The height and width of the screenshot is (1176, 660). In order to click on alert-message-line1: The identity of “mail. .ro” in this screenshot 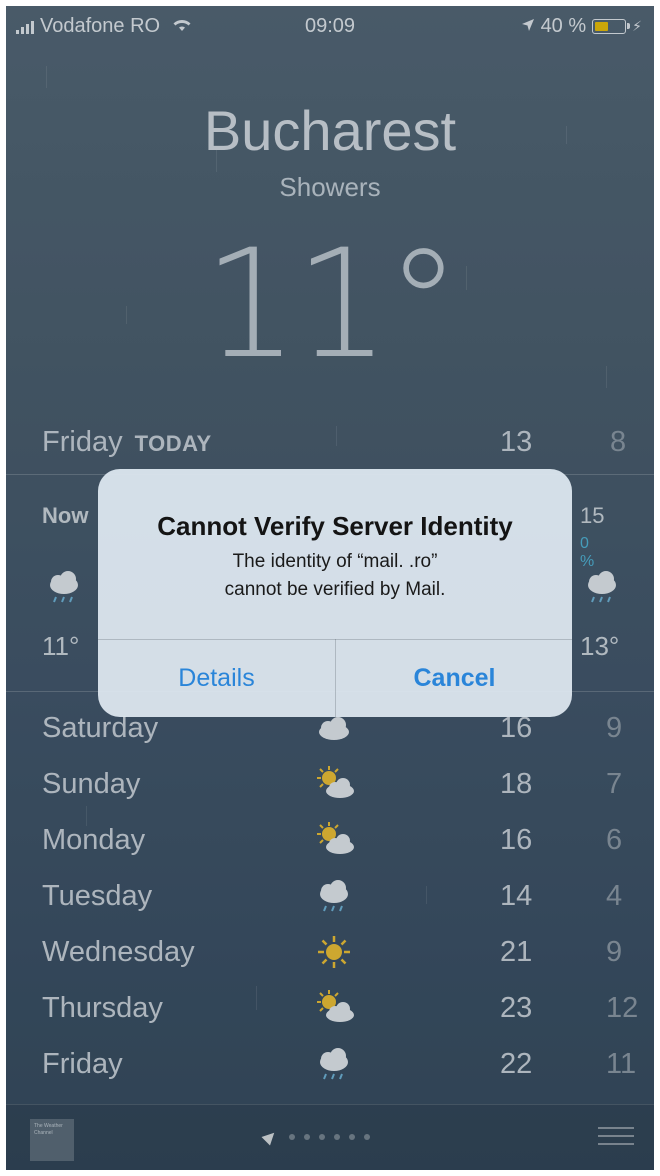, I will do `click(335, 561)`.